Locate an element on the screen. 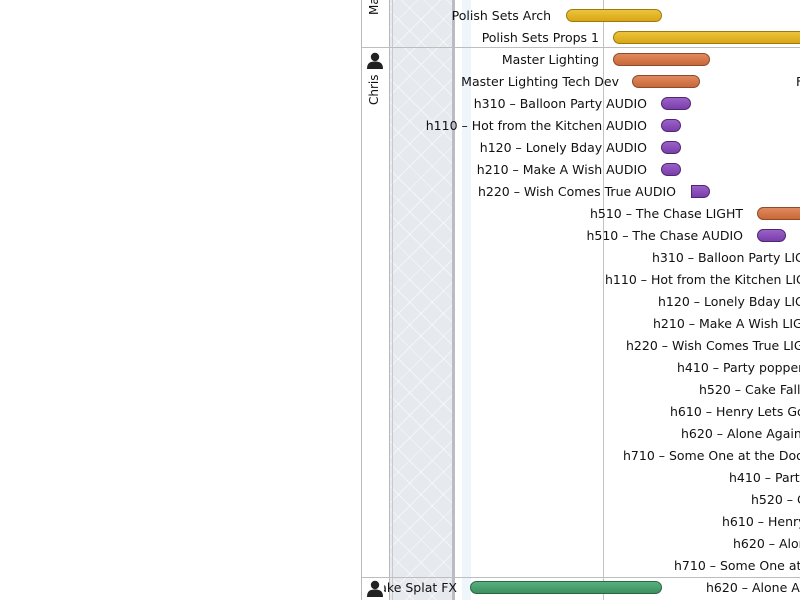  task-label: Master Lighting is located at coordinates (550, 60).